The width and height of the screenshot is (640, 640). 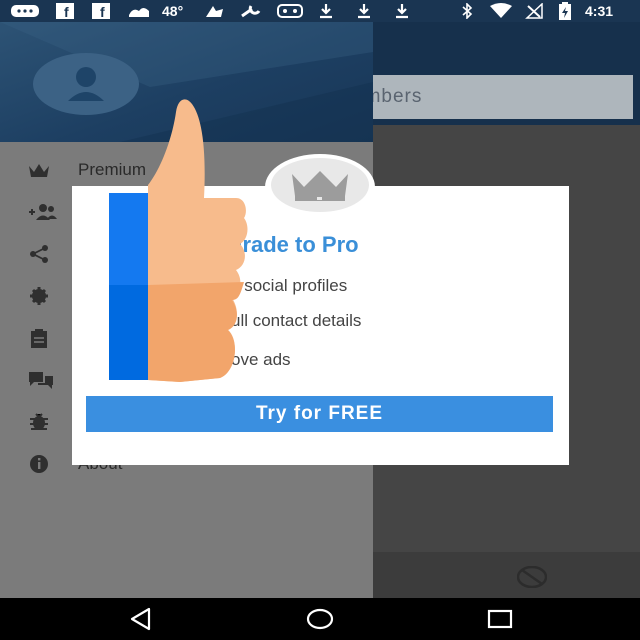 What do you see at coordinates (534, 11) in the screenshot?
I see `no-signal-icon` at bounding box center [534, 11].